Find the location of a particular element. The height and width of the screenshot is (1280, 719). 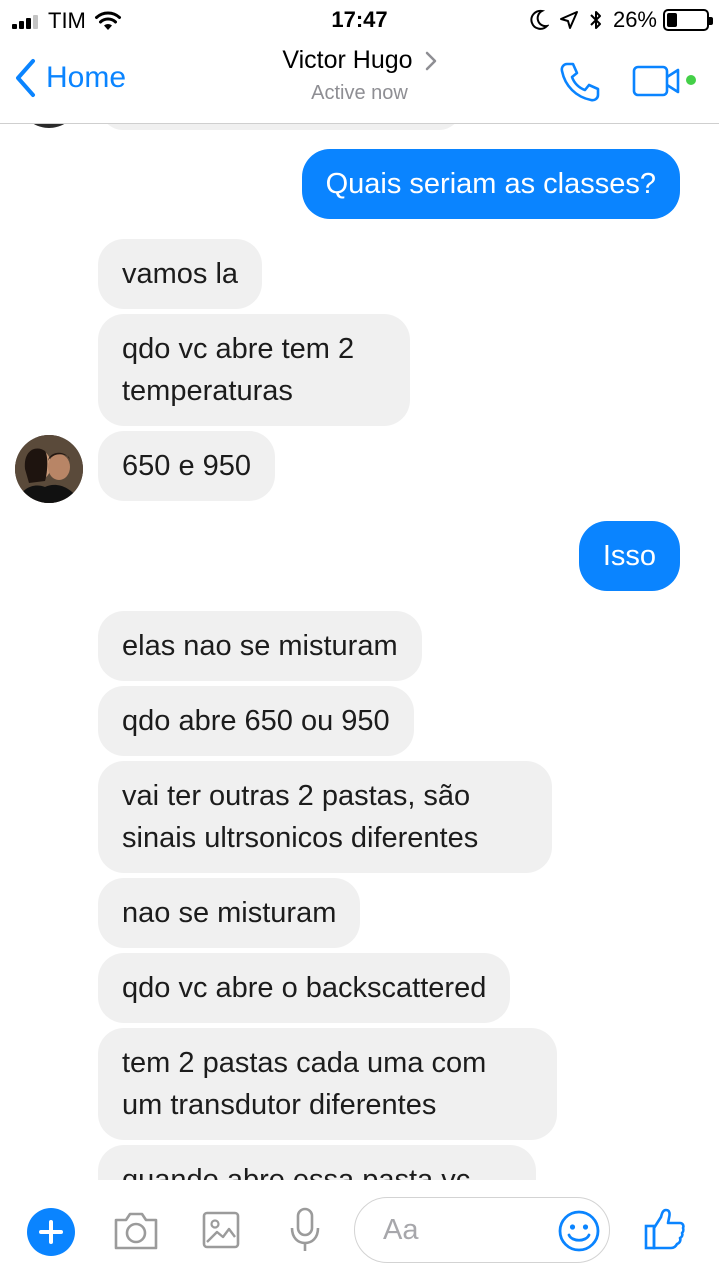

message-bubble-incoming: 650 e 950 is located at coordinates (187, 466).